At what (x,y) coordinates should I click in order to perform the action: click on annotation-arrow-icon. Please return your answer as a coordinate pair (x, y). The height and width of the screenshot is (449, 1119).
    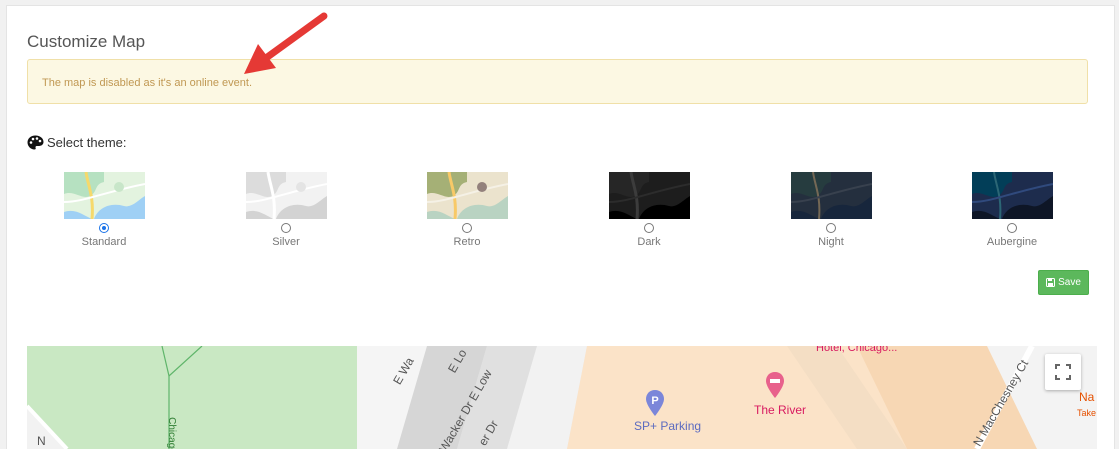
    Looking at the image, I should click on (286, 43).